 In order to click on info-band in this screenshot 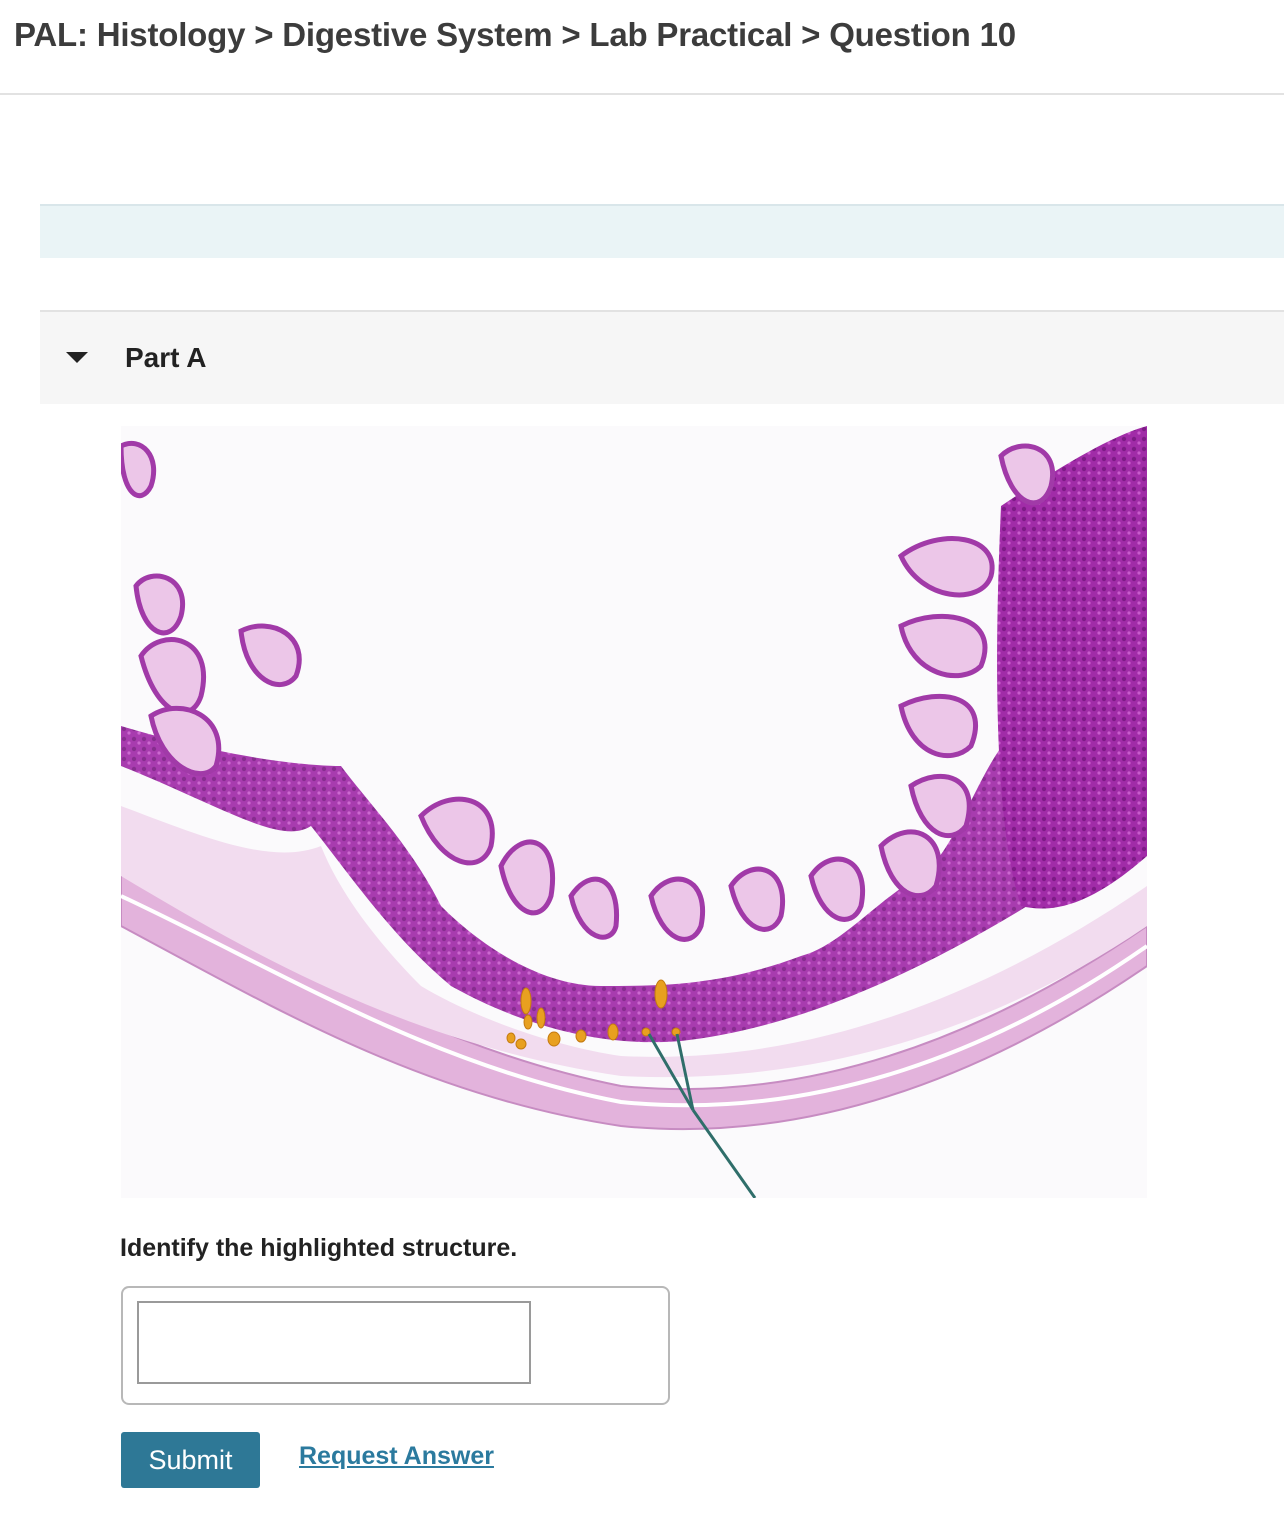, I will do `click(662, 231)`.